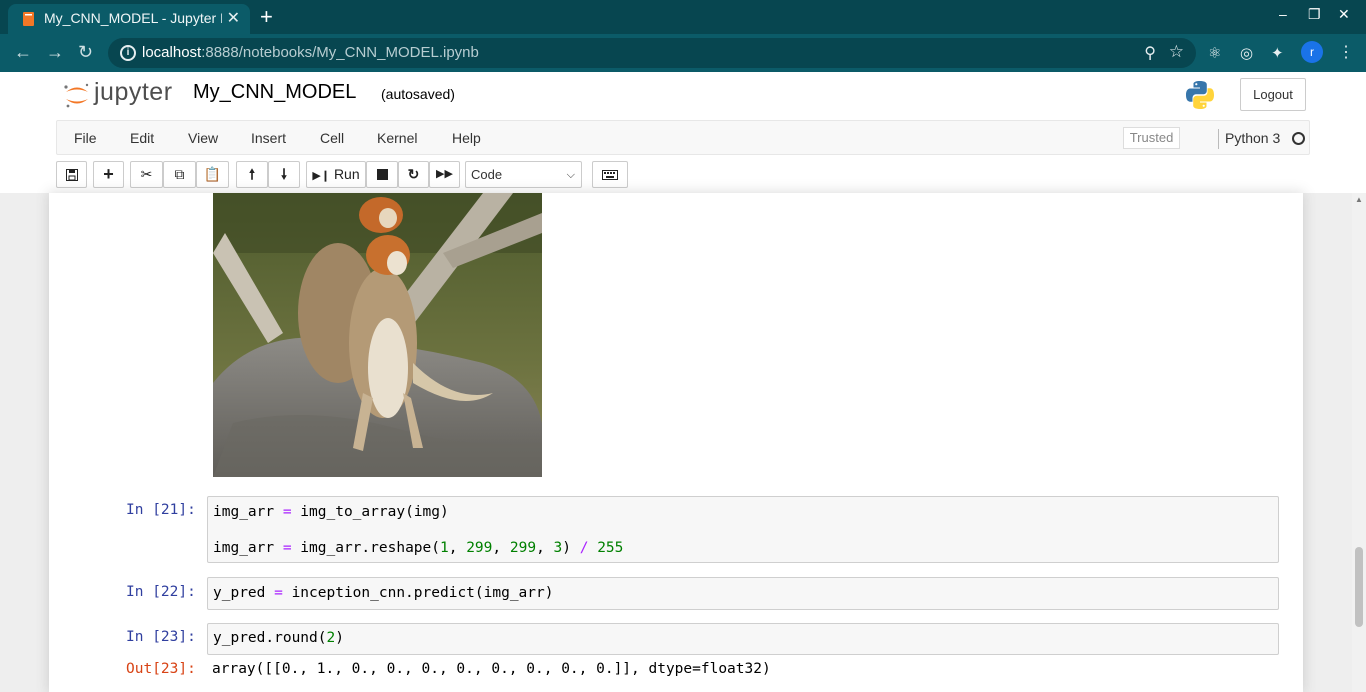  Describe the element at coordinates (1359, 199) in the screenshot. I see `scroll-up-icon: ▲` at that location.